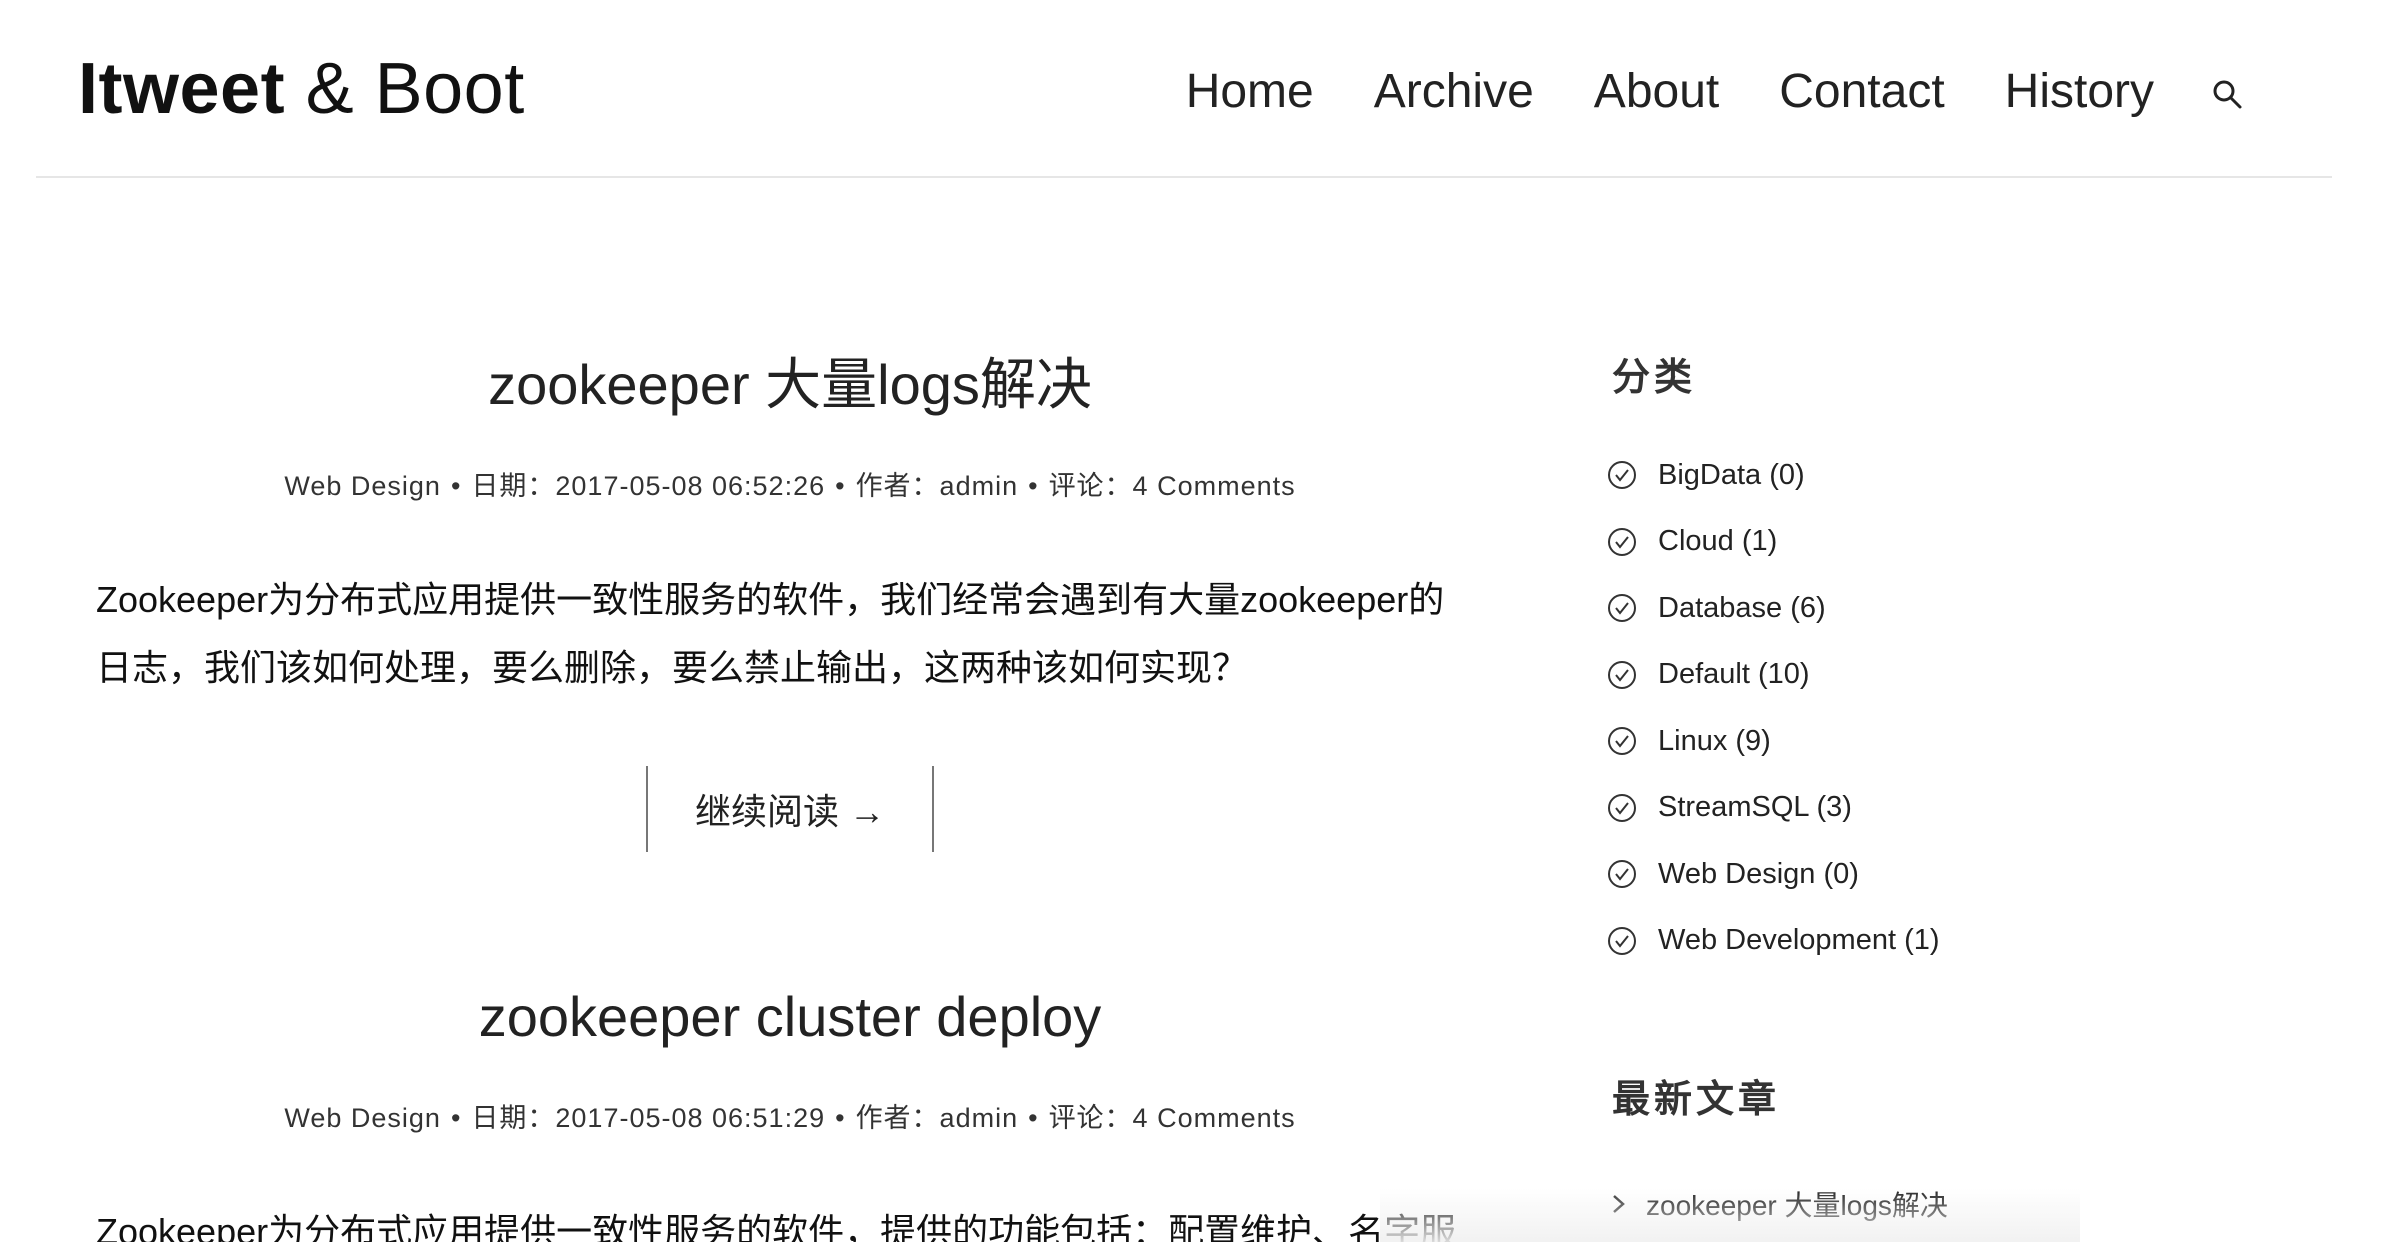  What do you see at coordinates (1717, 541) in the screenshot?
I see `category-label: Cloud (1)` at bounding box center [1717, 541].